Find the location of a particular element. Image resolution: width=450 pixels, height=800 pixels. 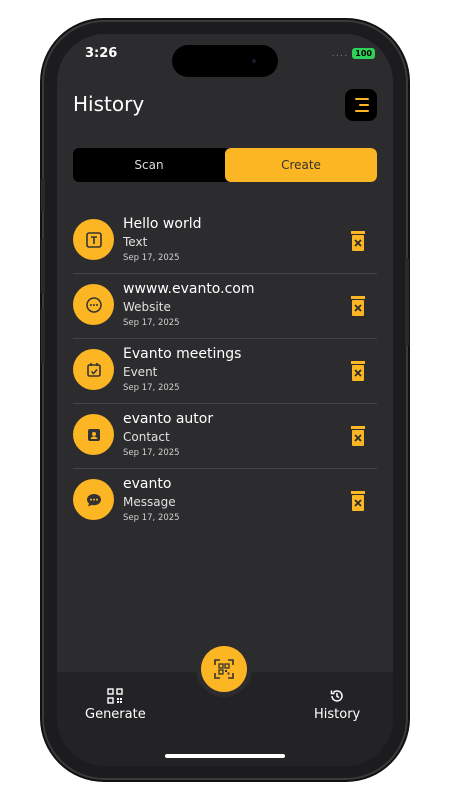

item-type: Message is located at coordinates (149, 502).